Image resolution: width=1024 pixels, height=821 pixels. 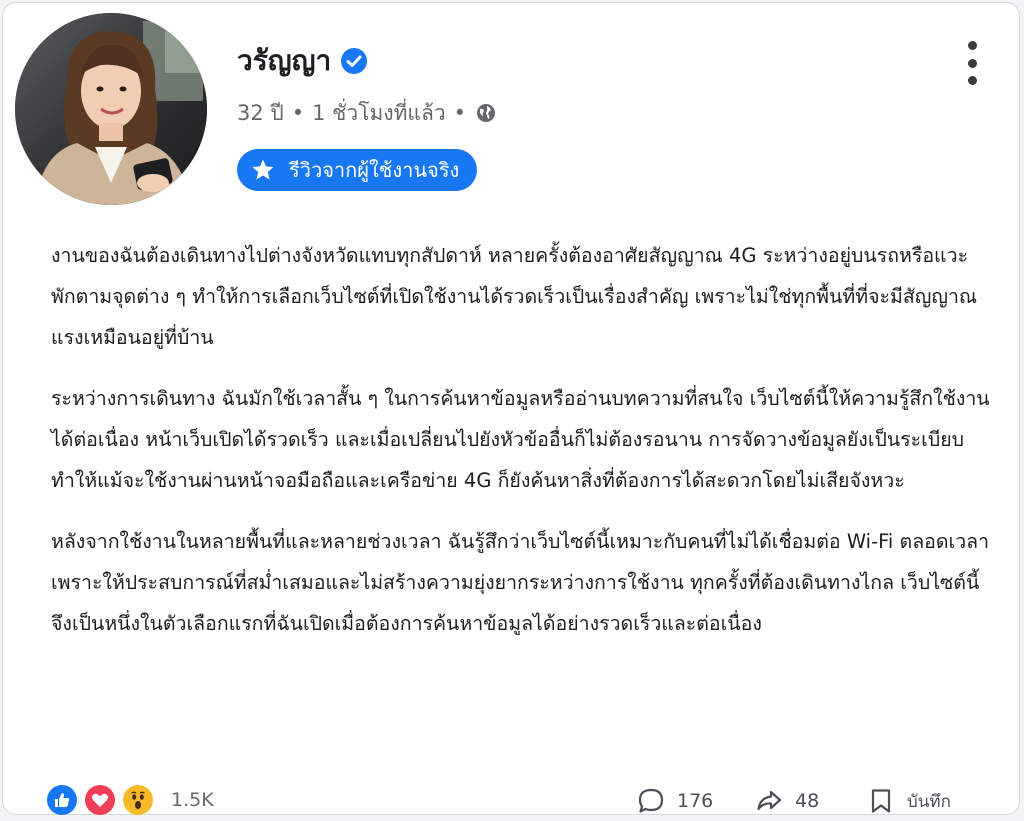 I want to click on badge-label: รีวิวจากผู้ใช้งานจริง, so click(x=374, y=170).